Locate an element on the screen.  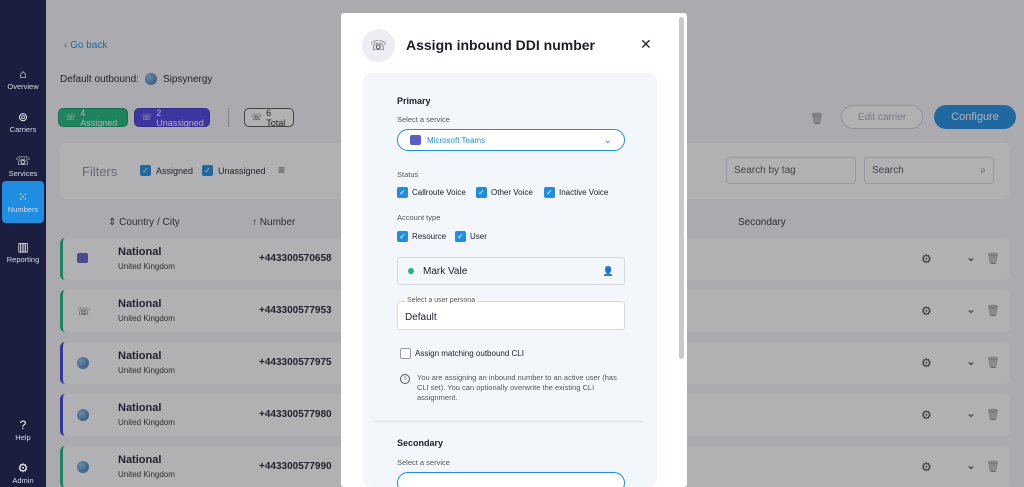
checkbox-label: Other Voice is located at coordinates (512, 192).